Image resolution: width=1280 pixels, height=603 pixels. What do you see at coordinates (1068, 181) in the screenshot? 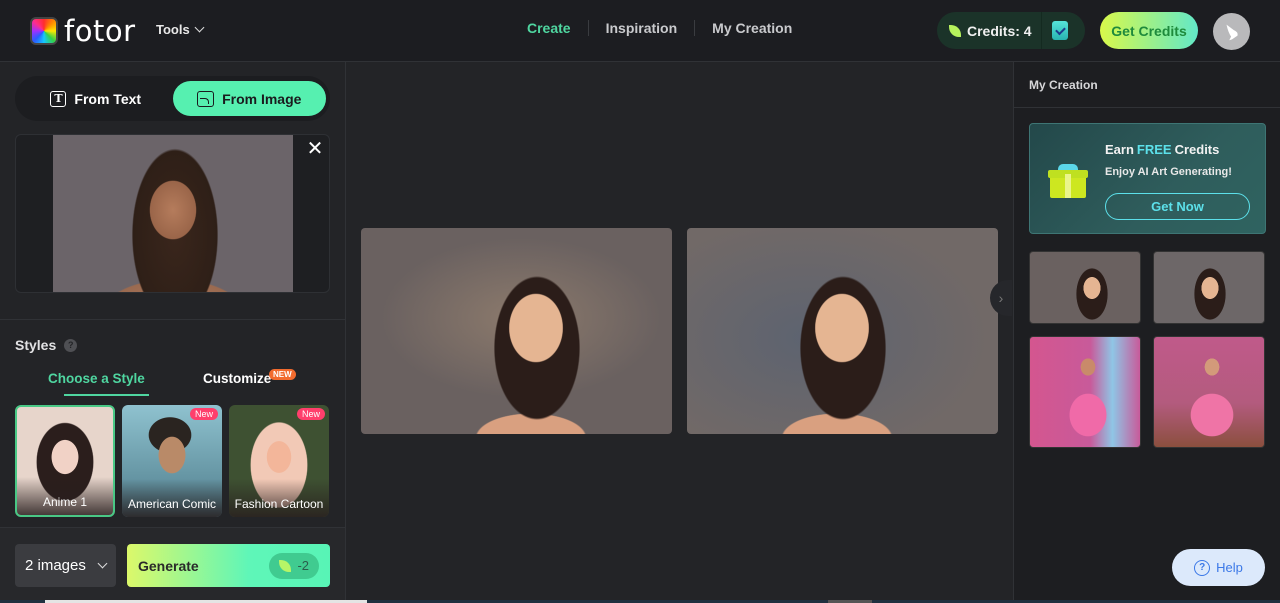
I see `gift-icon` at bounding box center [1068, 181].